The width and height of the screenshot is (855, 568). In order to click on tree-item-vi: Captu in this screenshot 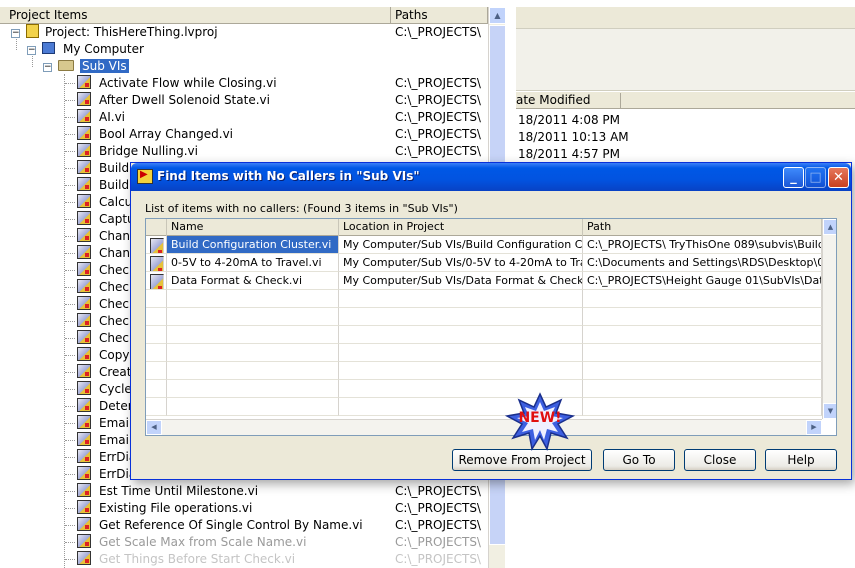, I will do `click(100, 219)`.